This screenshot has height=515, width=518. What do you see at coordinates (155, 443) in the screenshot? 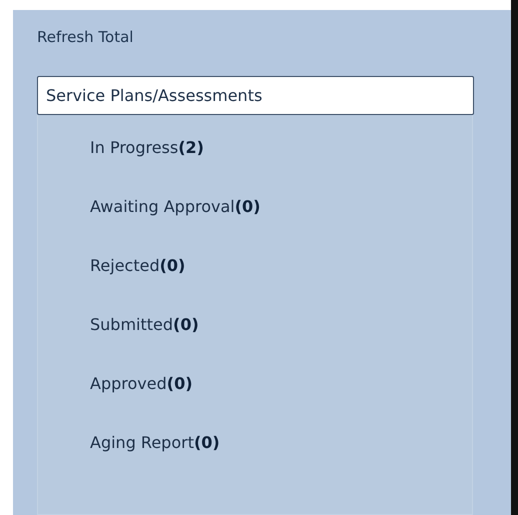
I see `status-link: Aging Report(0)` at bounding box center [155, 443].